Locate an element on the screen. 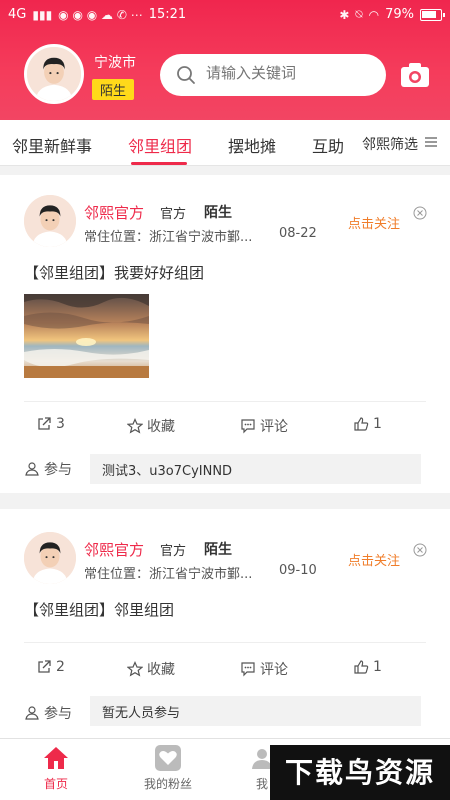 This screenshot has width=450, height=800. post-date: 09-10 is located at coordinates (298, 570).